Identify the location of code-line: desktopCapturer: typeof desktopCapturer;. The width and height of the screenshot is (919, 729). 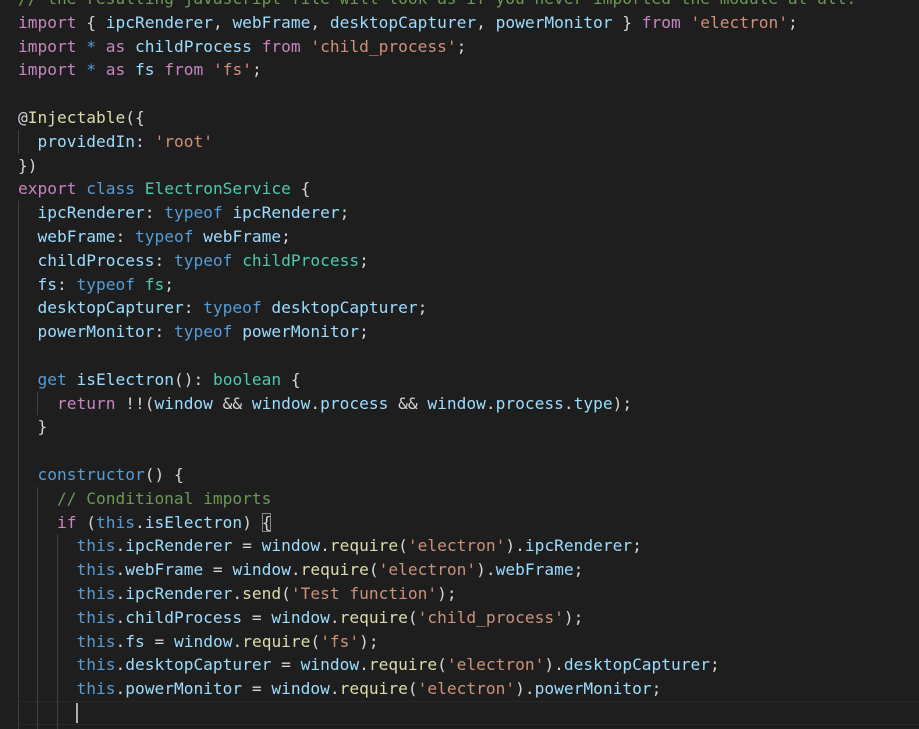
(468, 308).